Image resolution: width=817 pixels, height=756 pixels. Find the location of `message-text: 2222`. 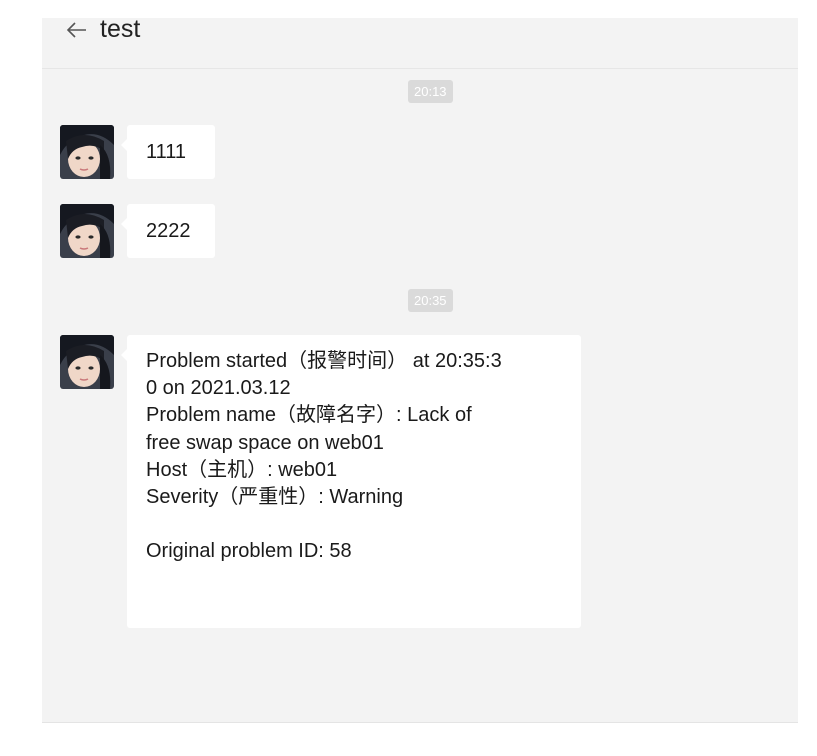

message-text: 2222 is located at coordinates (168, 231).